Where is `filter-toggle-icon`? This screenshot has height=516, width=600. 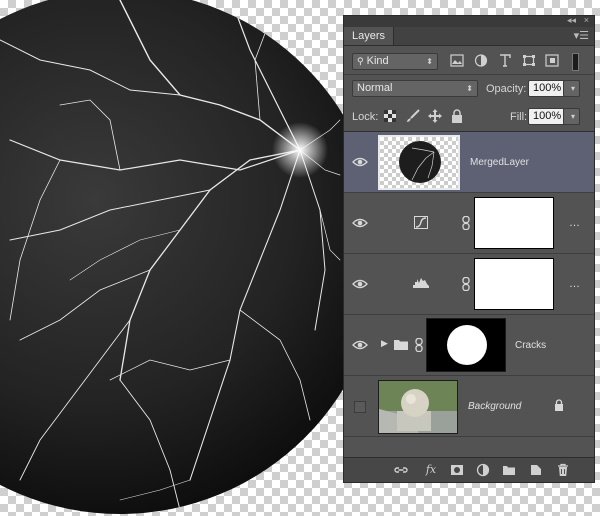 filter-toggle-icon is located at coordinates (575, 62).